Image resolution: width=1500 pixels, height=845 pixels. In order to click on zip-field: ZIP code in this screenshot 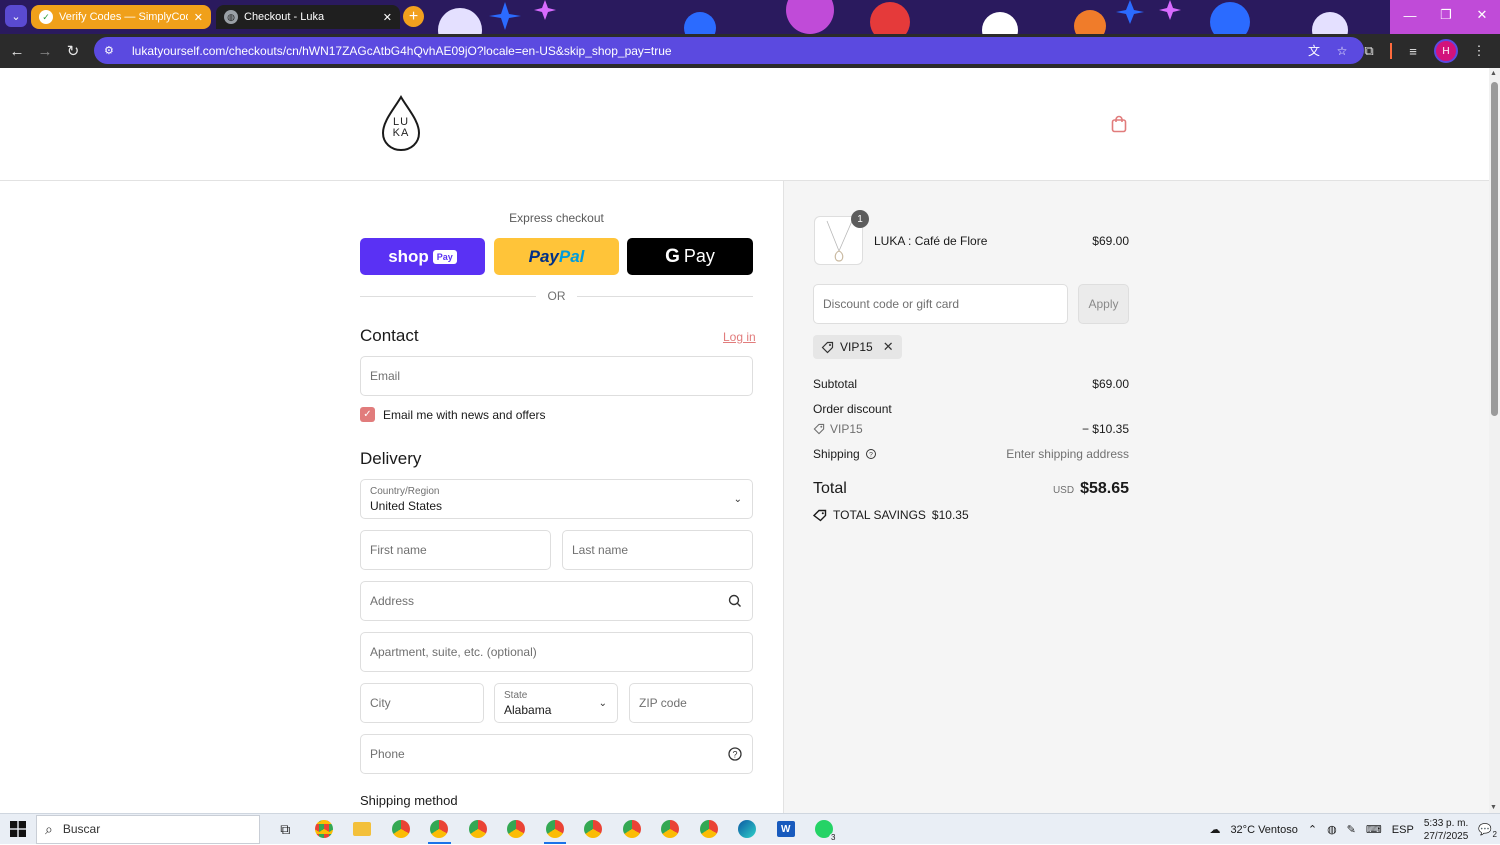, I will do `click(691, 703)`.